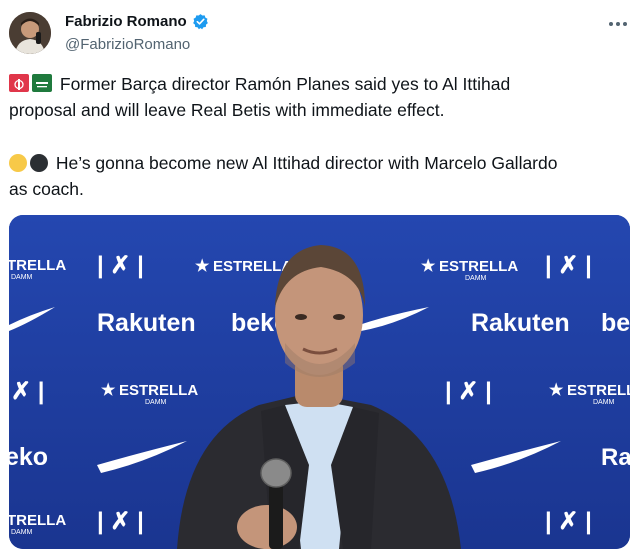  Describe the element at coordinates (127, 44) in the screenshot. I see `author-handle: @FabrizioRomano` at that location.